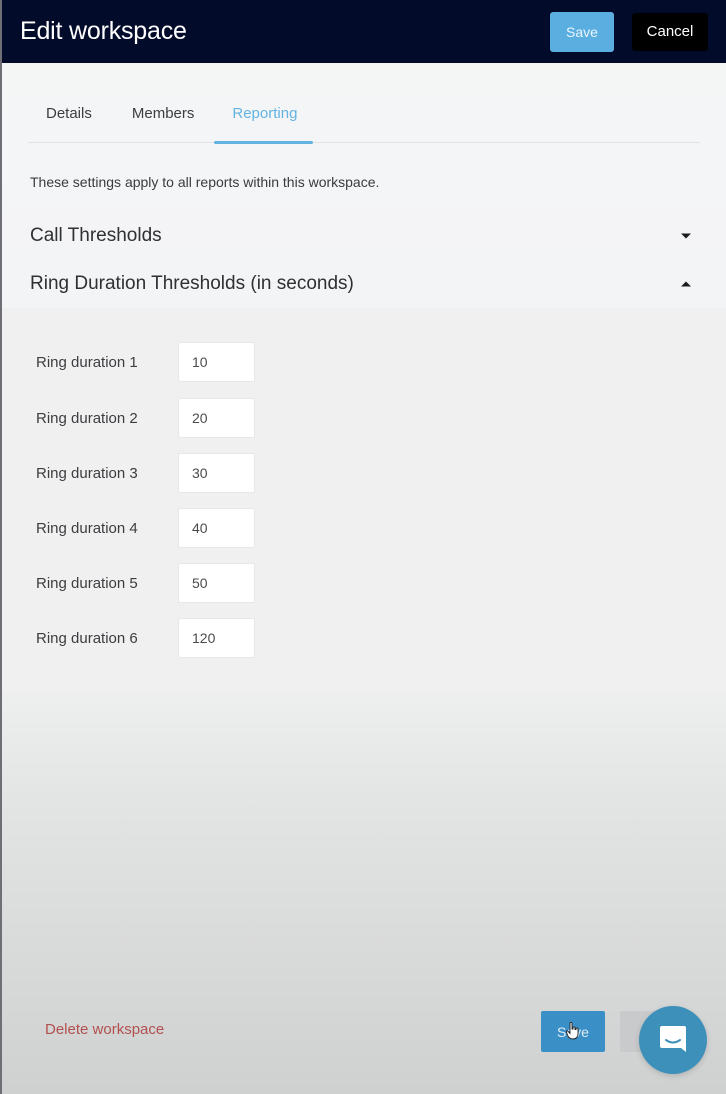  Describe the element at coordinates (361, 284) in the screenshot. I see `ring-duration-section-header: Ring Duration Thresholds (in seconds)` at that location.